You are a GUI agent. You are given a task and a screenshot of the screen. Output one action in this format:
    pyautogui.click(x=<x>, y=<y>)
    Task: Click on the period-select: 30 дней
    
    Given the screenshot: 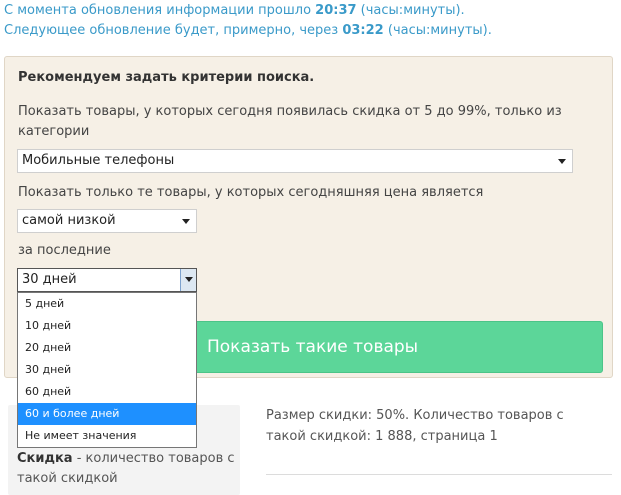 What is the action you would take?
    pyautogui.click(x=107, y=280)
    